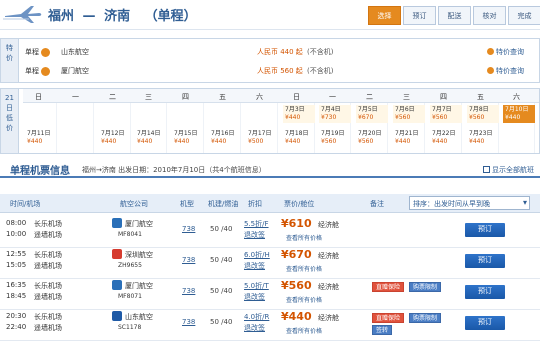 Image resolution: width=540 pixels, height=354 pixels. I want to click on flight-list-subtitle: 福州→济南 出发日期：2010年7月10日（共4个航班信息）, so click(174, 170).